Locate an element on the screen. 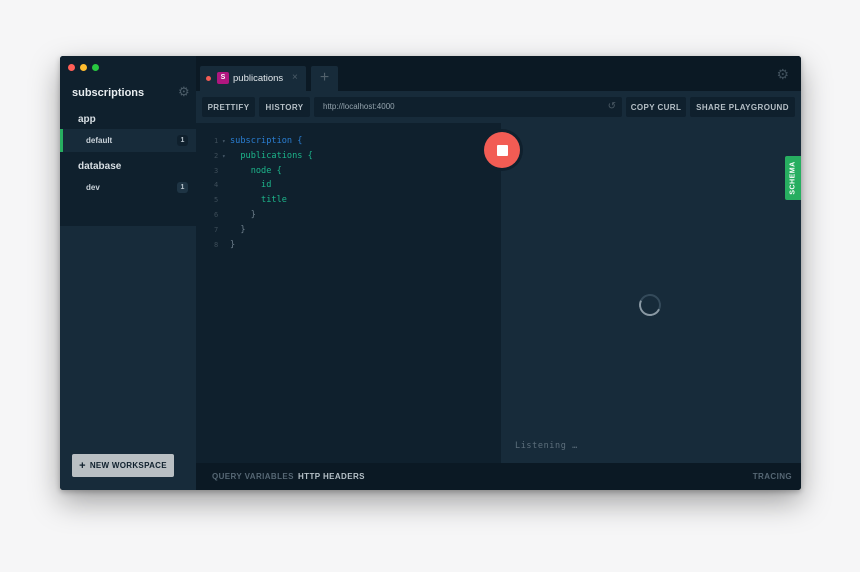  stage-label: default is located at coordinates (99, 140).